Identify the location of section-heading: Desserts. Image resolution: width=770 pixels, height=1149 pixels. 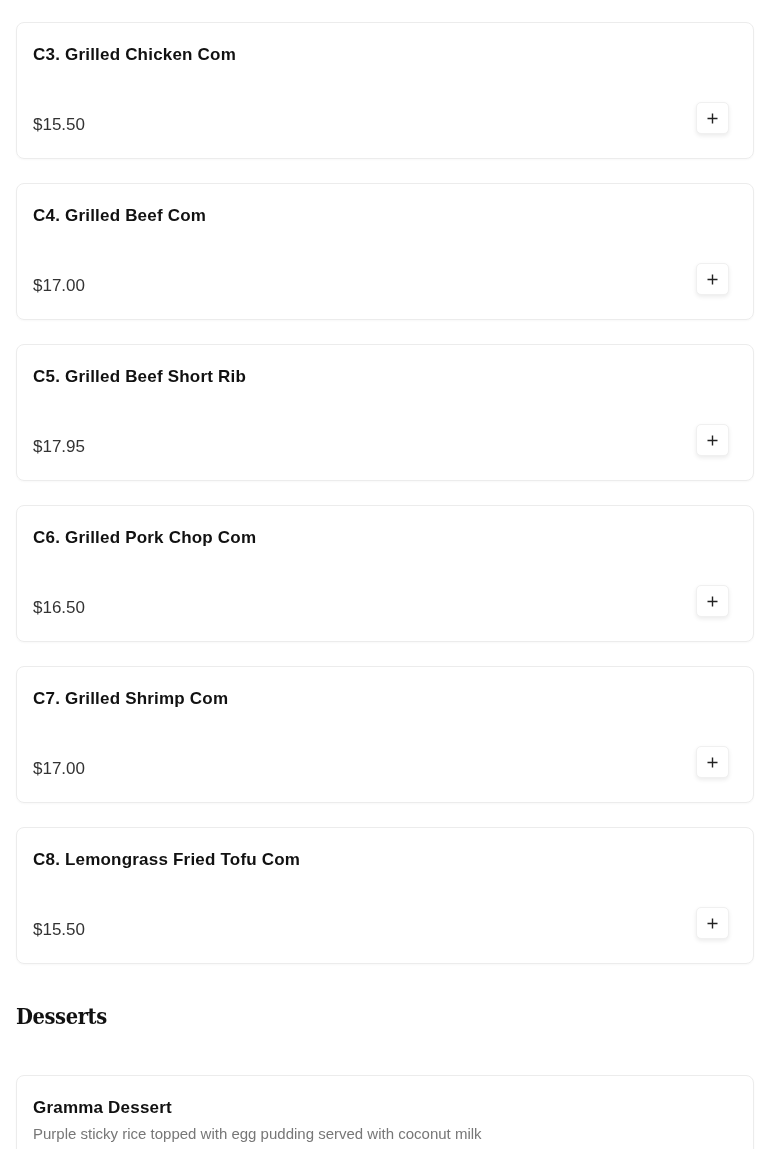
(62, 1015).